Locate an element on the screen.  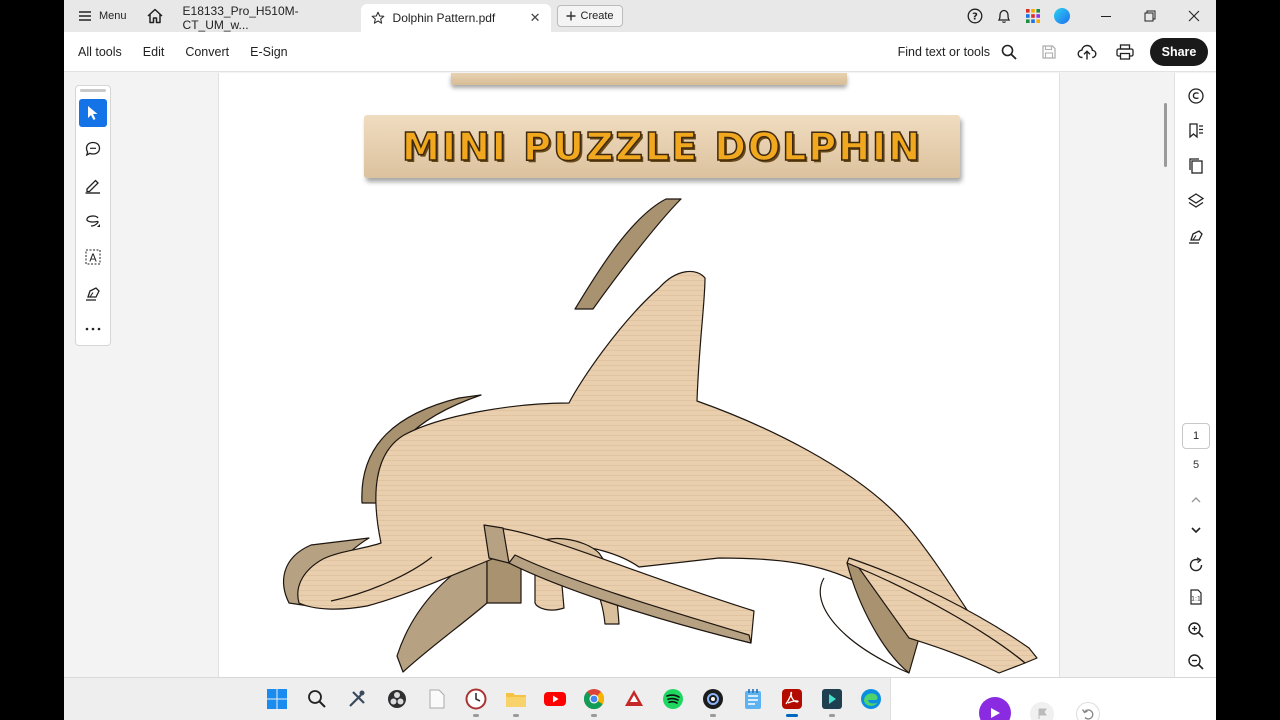
minimize-button is located at coordinates (1106, 16).